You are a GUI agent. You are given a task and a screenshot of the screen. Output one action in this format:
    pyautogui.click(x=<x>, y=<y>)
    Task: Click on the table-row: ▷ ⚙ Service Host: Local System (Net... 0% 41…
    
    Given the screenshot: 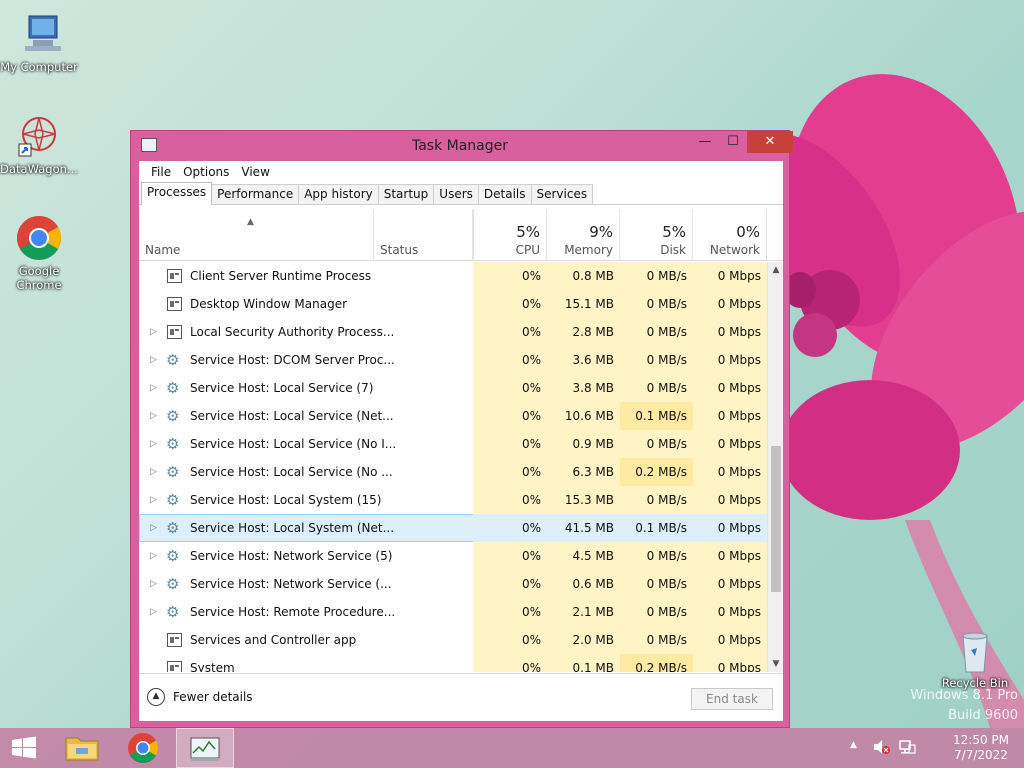 What is the action you would take?
    pyautogui.click(x=453, y=528)
    